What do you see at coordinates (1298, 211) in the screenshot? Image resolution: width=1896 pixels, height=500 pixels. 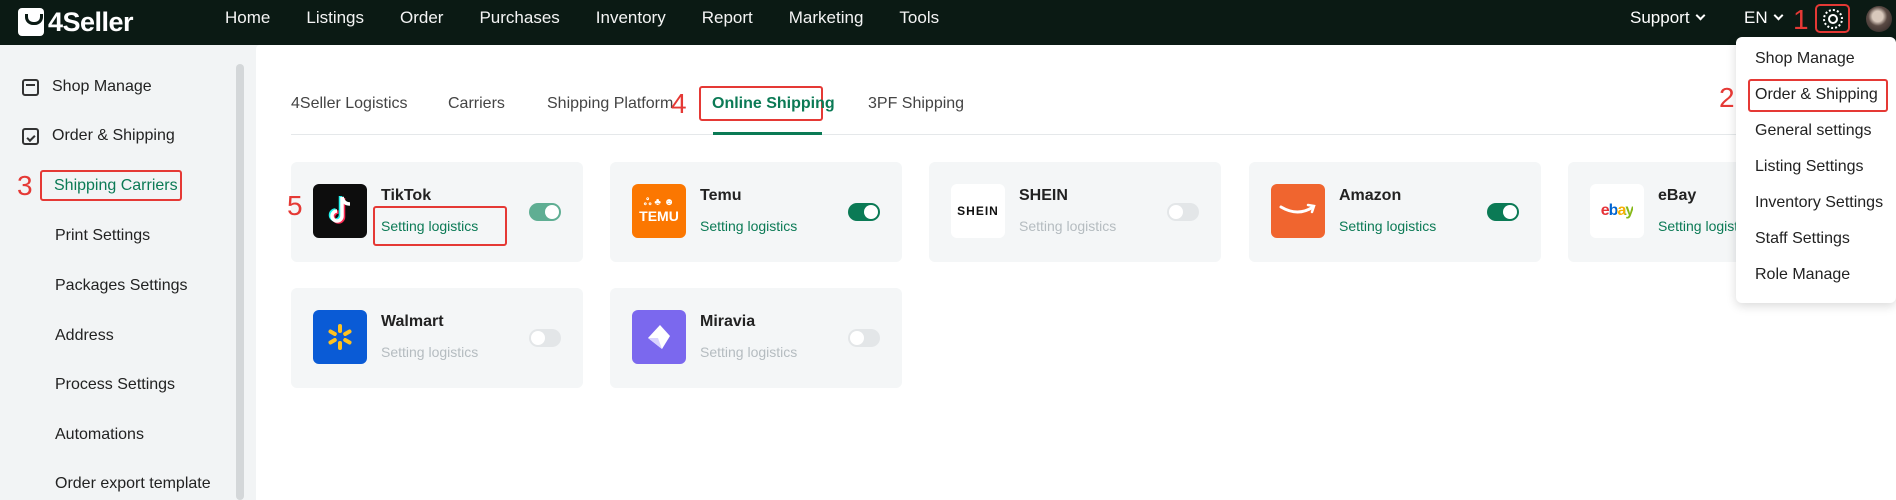 I see `amazon-logo-icon` at bounding box center [1298, 211].